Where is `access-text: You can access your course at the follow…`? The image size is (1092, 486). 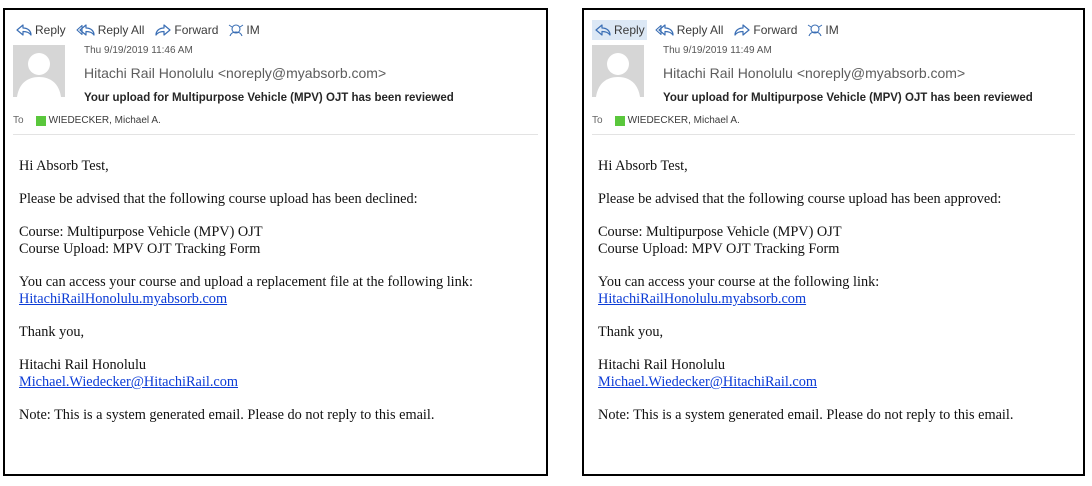
access-text: You can access your course at the follow… is located at coordinates (739, 282).